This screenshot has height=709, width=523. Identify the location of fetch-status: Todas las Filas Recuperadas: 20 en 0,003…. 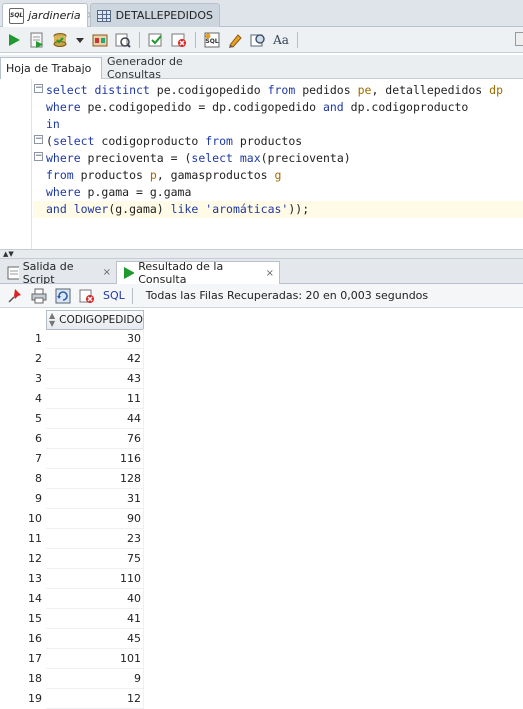
(287, 295).